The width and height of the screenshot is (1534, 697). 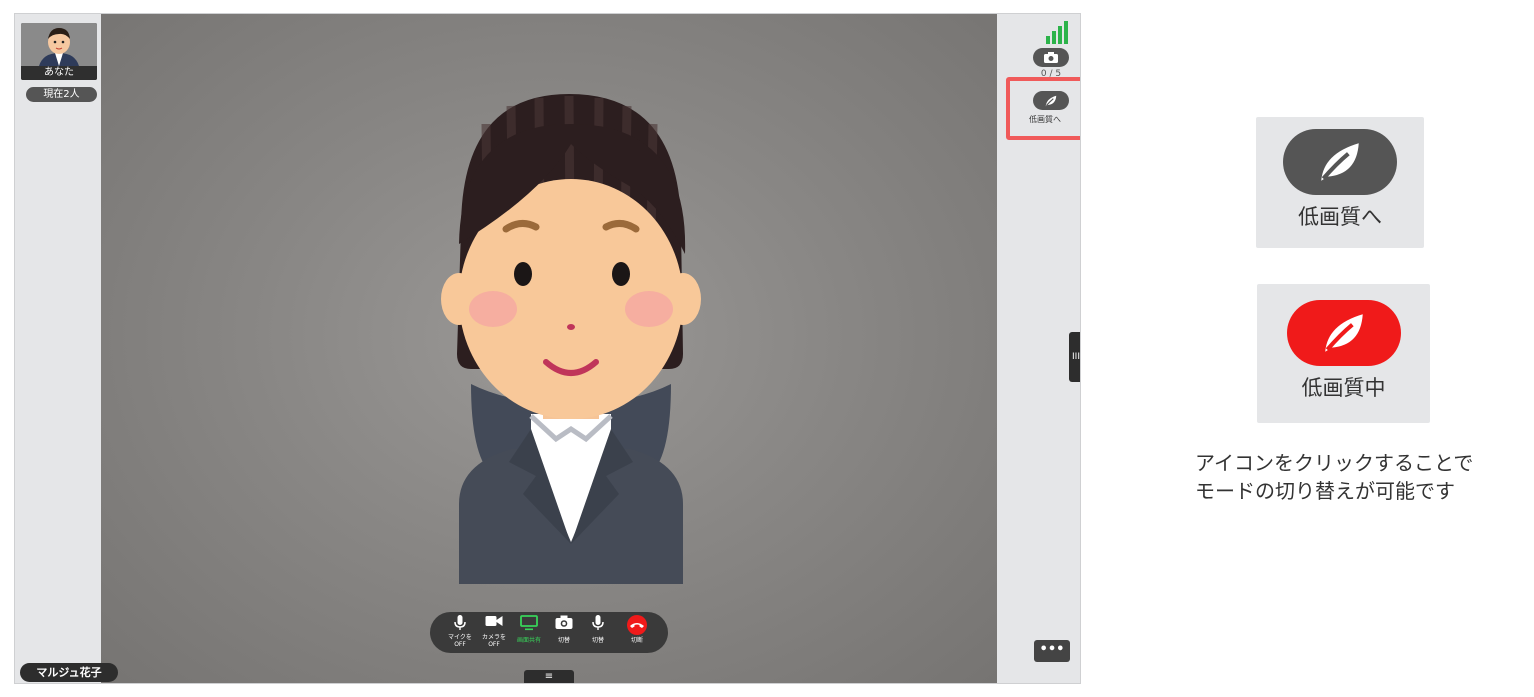 What do you see at coordinates (563, 640) in the screenshot?
I see `camera-switch-label: 切替` at bounding box center [563, 640].